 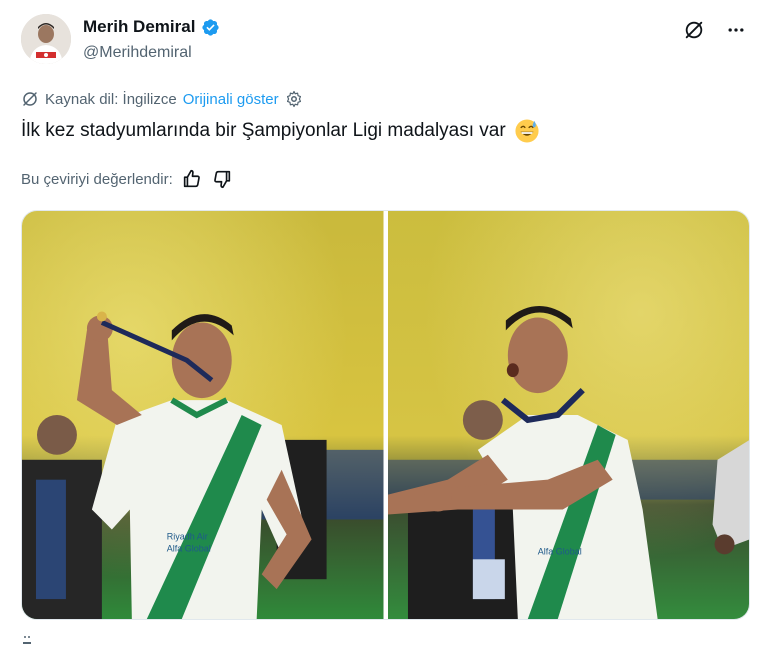 What do you see at coordinates (294, 99) in the screenshot?
I see `gear-icon` at bounding box center [294, 99].